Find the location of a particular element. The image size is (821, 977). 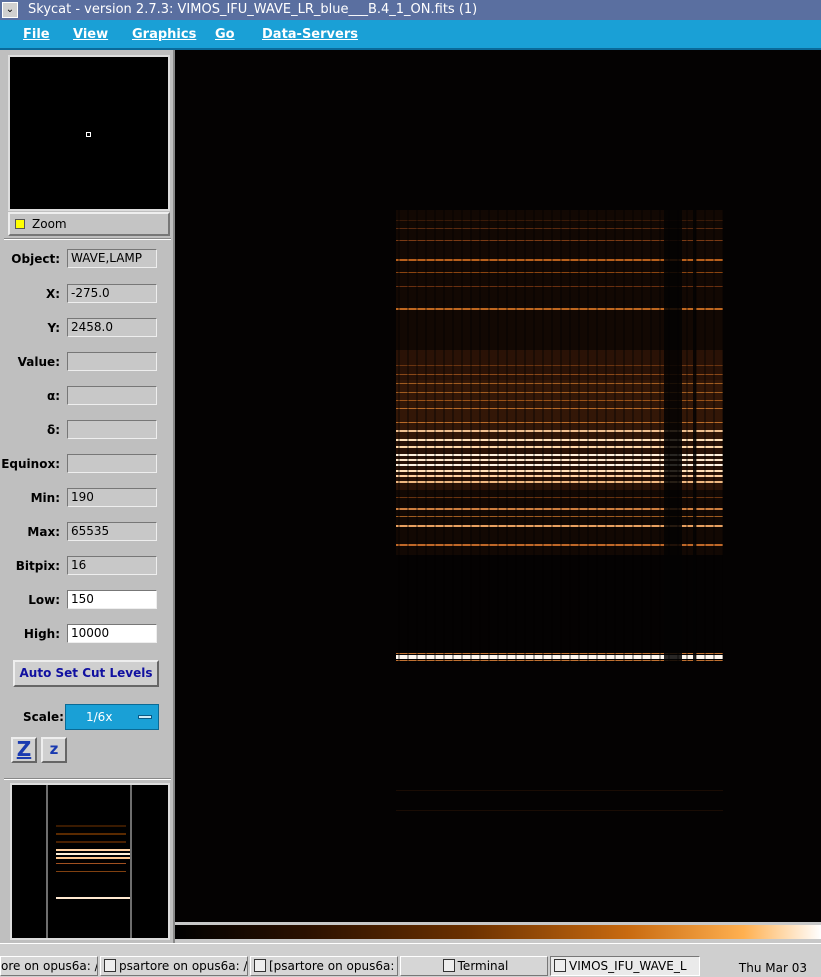

field-bitpix: Bitpix: 16 is located at coordinates (87, 566).